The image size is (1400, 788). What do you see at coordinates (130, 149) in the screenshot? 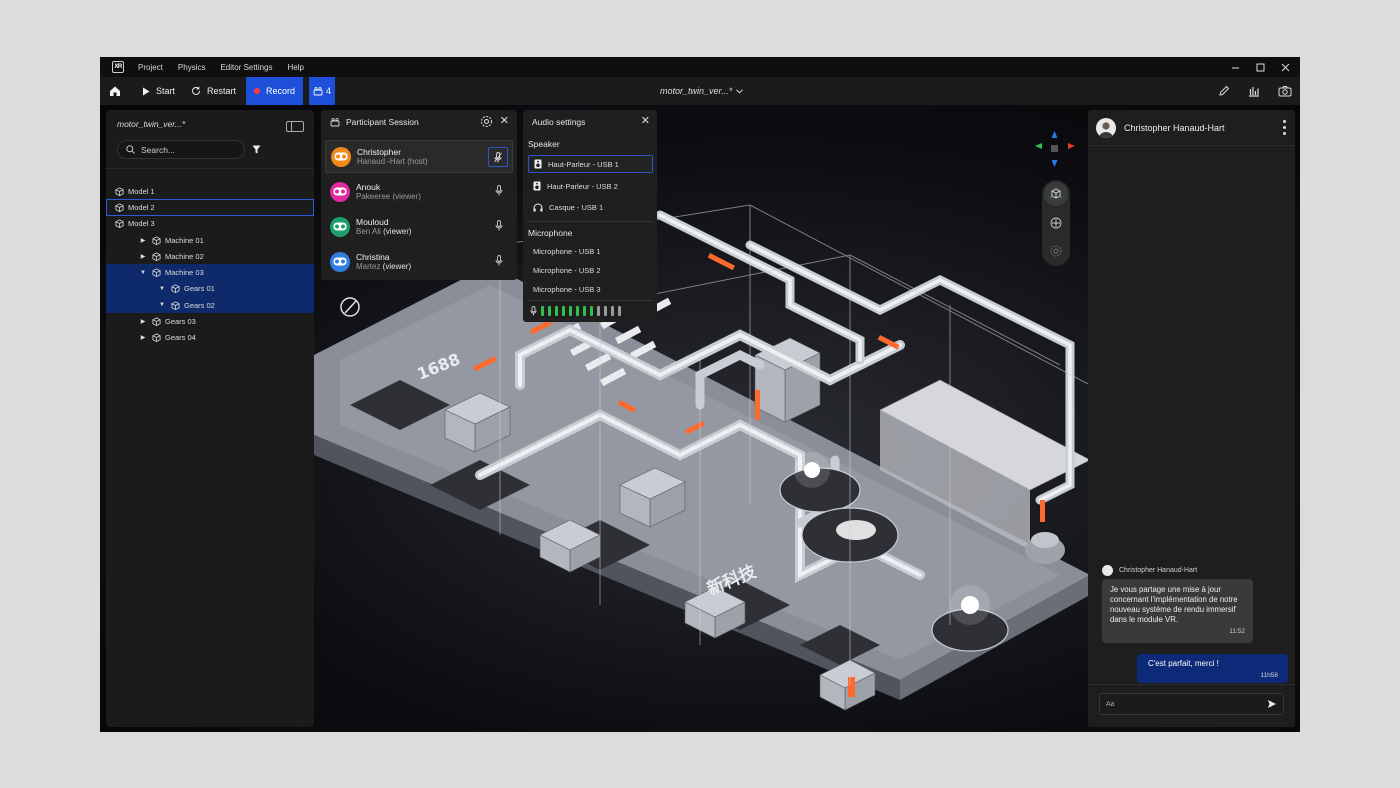
I see `search-icon` at bounding box center [130, 149].